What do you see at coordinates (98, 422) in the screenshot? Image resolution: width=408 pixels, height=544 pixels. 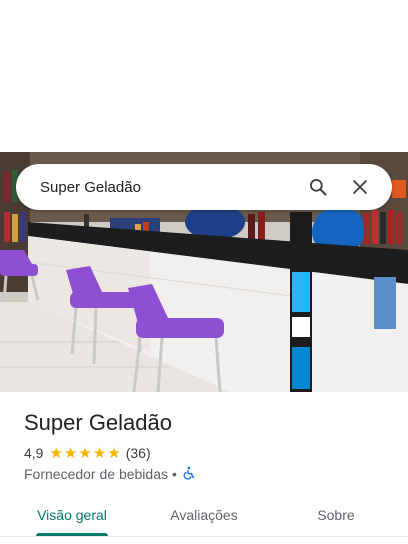 I see `place-title: Super Geladão` at bounding box center [98, 422].